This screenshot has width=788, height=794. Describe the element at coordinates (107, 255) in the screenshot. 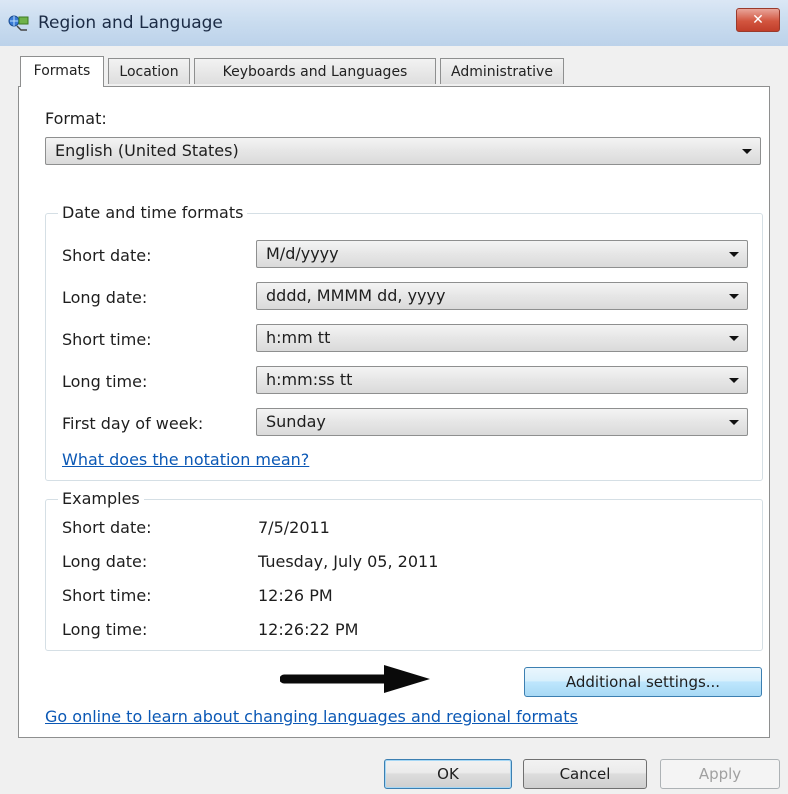

I see `short-date-label: Short date:` at that location.